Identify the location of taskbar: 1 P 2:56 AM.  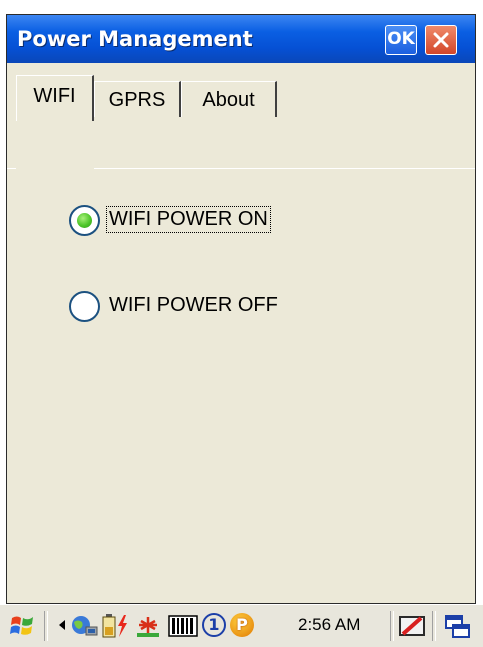
(241, 625).